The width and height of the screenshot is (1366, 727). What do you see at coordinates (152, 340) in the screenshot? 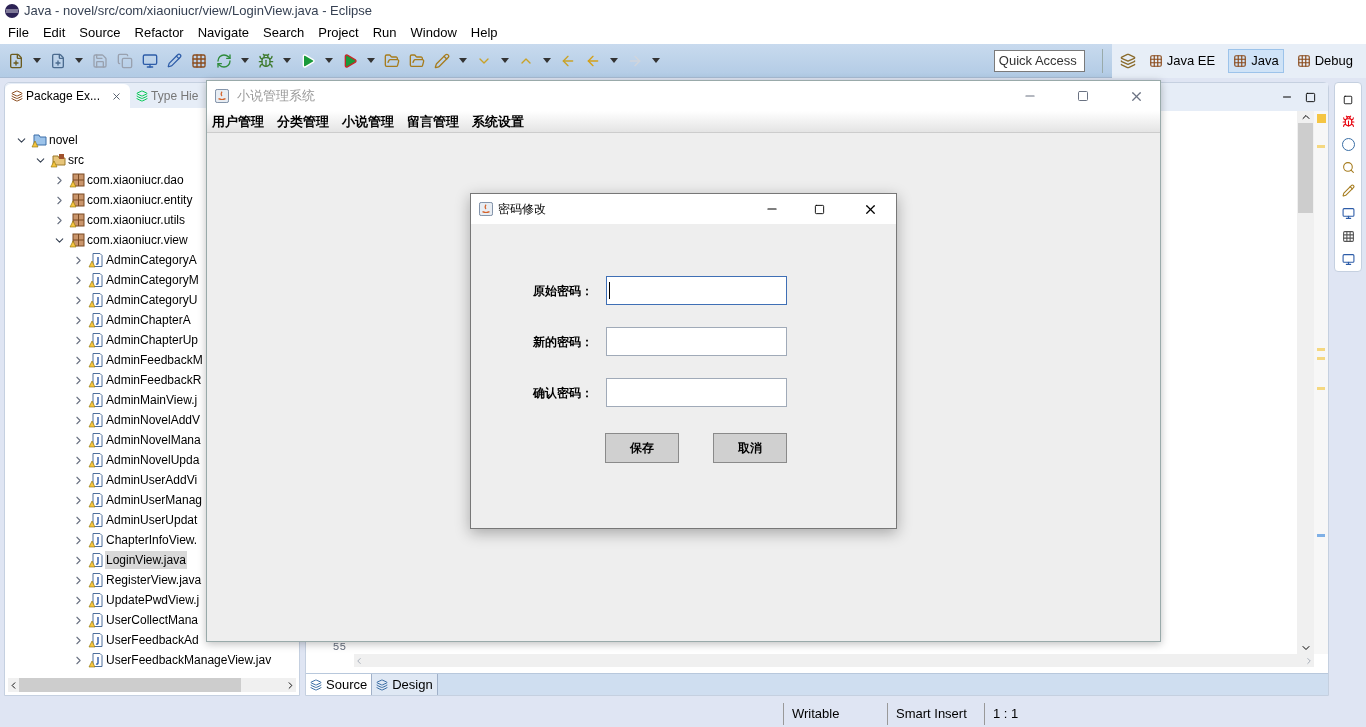
I see `tree-item: AdminChapterUp` at bounding box center [152, 340].